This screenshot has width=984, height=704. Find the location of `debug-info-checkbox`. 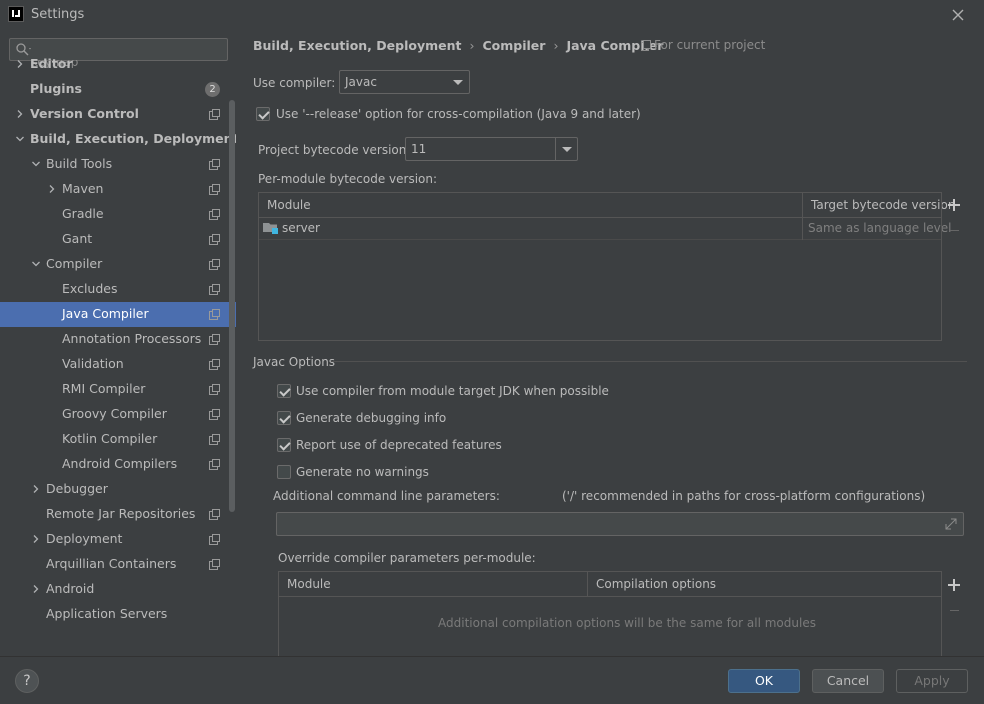

debug-info-checkbox is located at coordinates (284, 418).